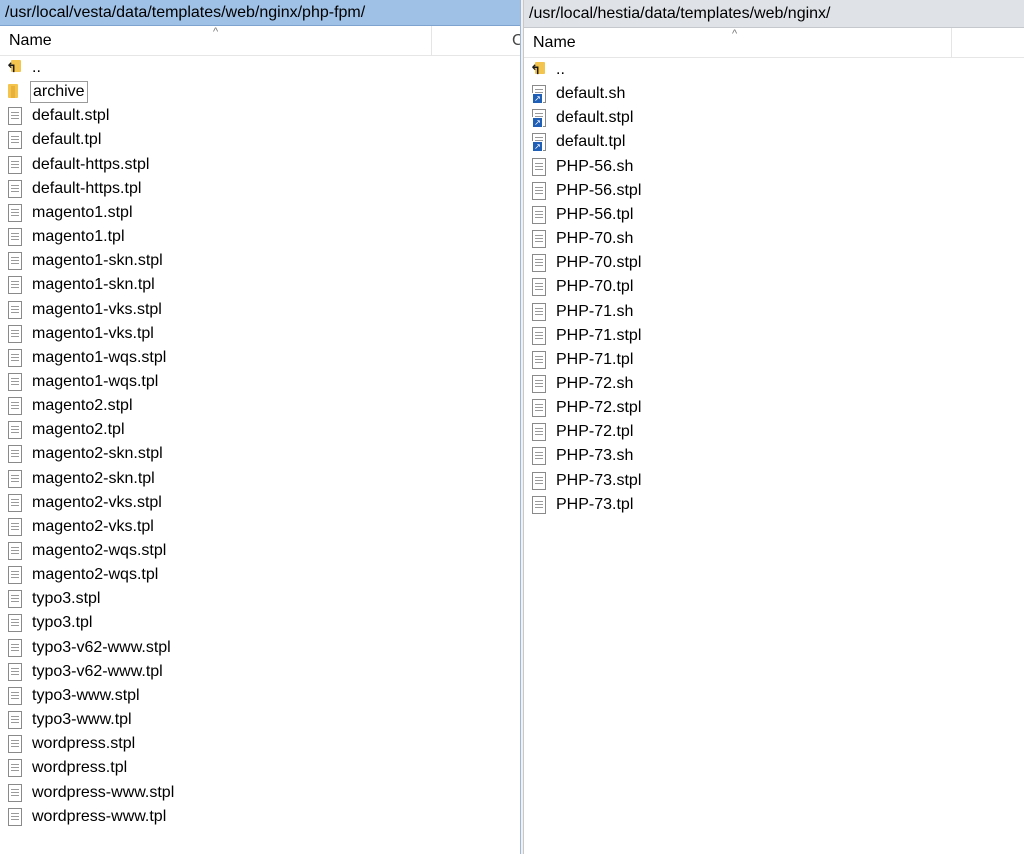  I want to click on file-row: magento2-vks.stpl, so click(86, 503).